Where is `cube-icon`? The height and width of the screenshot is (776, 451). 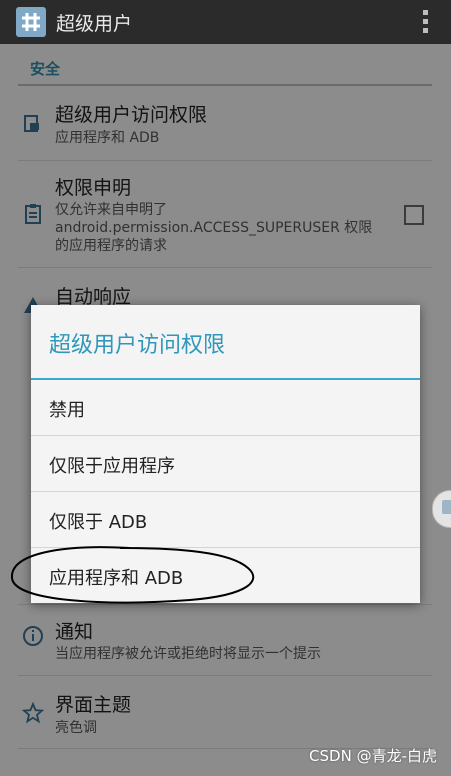 cube-icon is located at coordinates (446, 507).